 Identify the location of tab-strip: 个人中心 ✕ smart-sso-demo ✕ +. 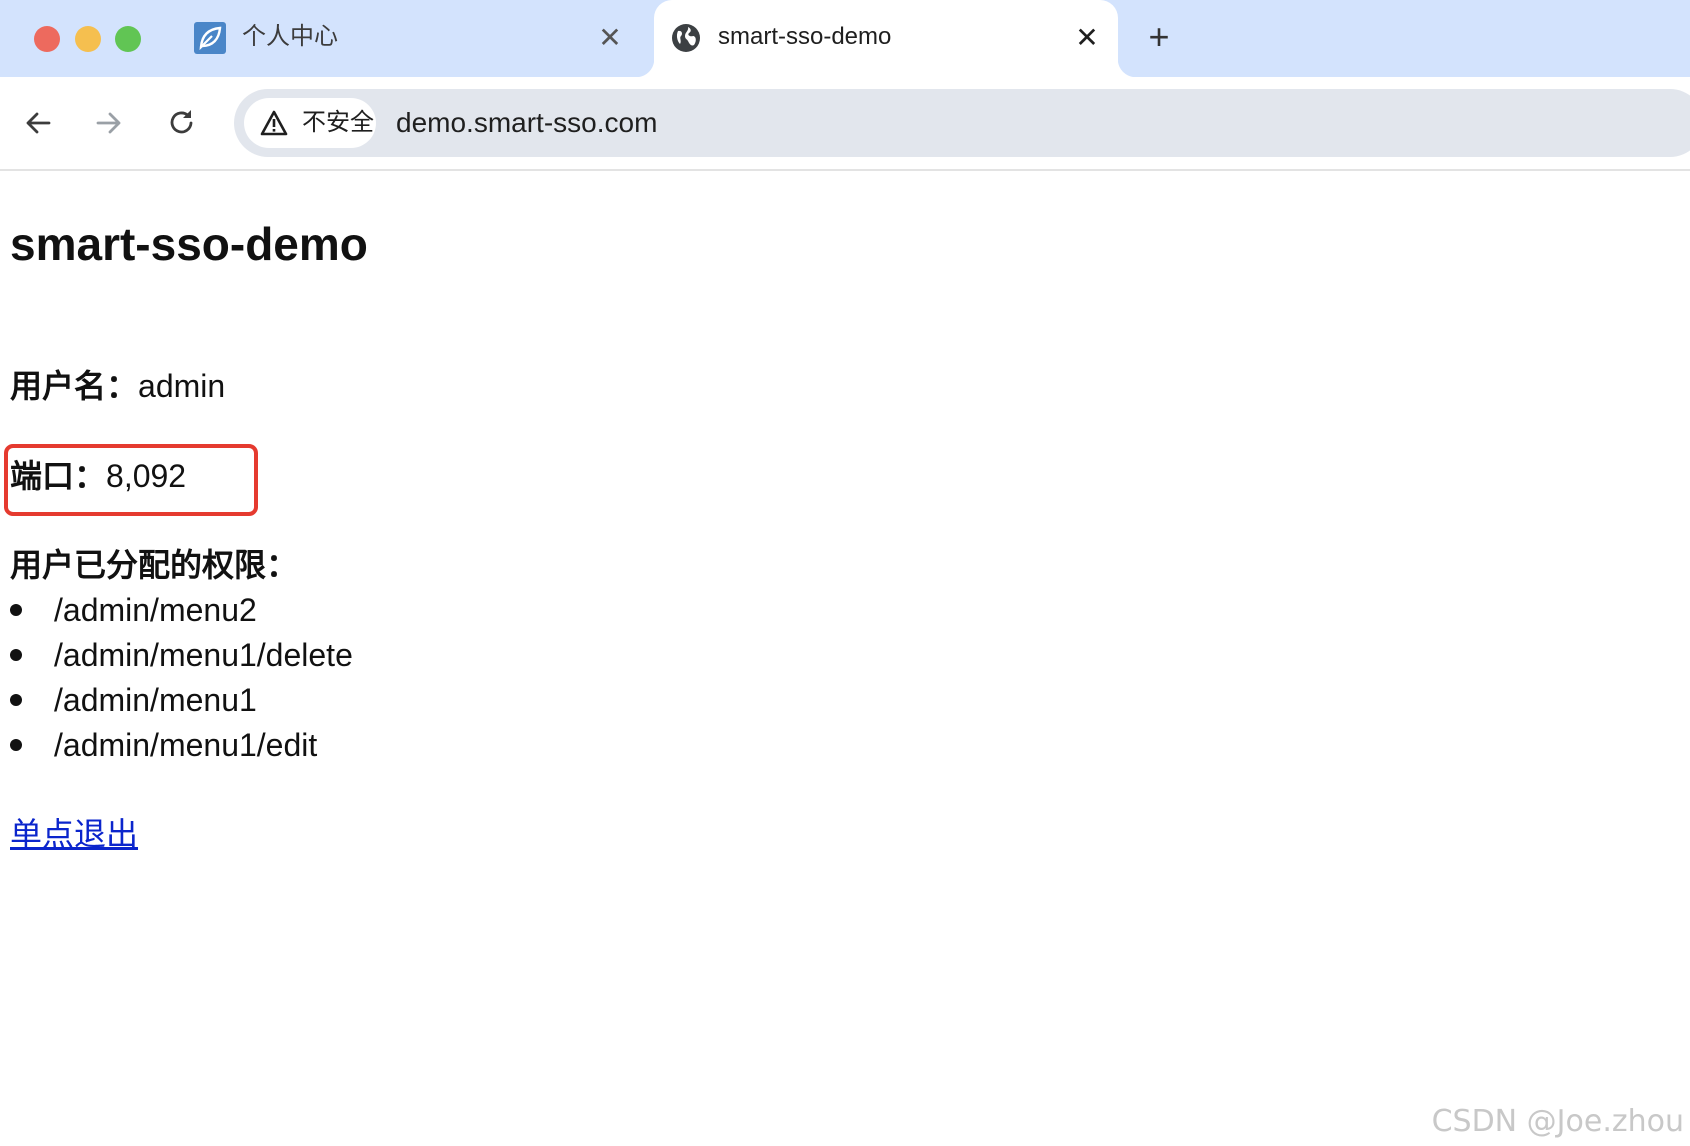
(845, 38).